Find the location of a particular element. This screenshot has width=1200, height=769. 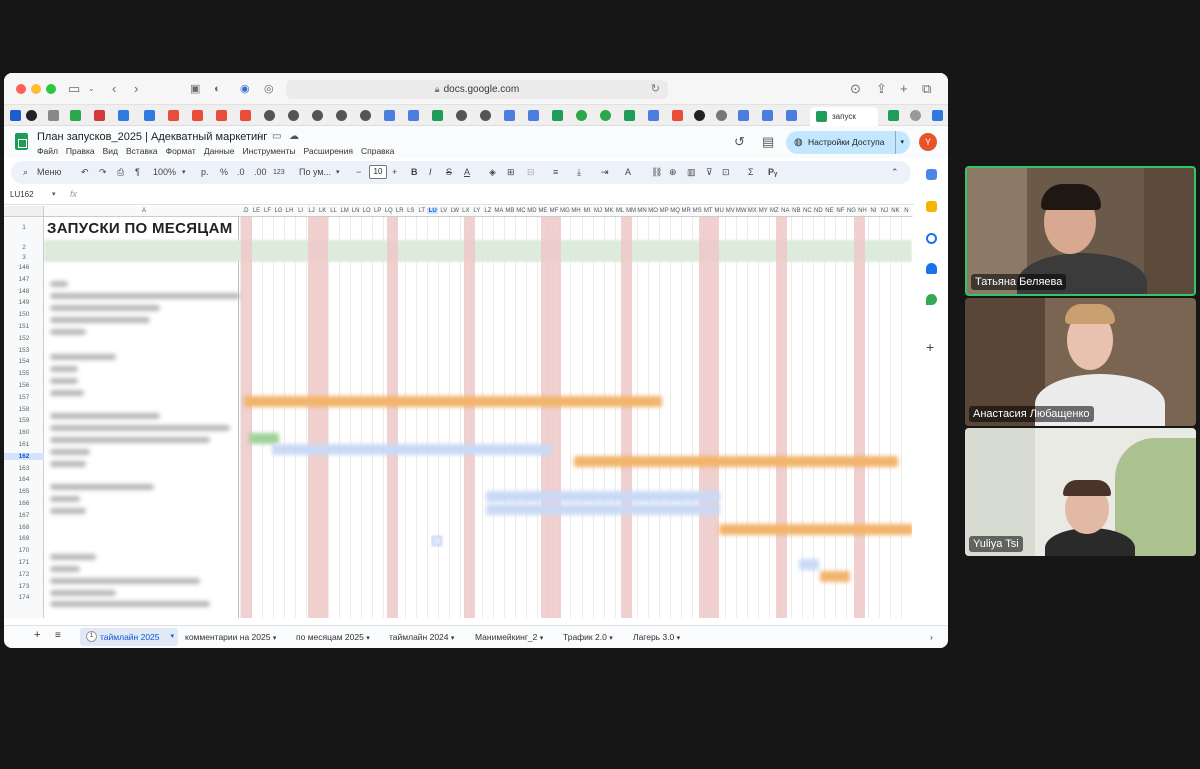

strikethrough-icon: S is located at coordinates (449, 172).